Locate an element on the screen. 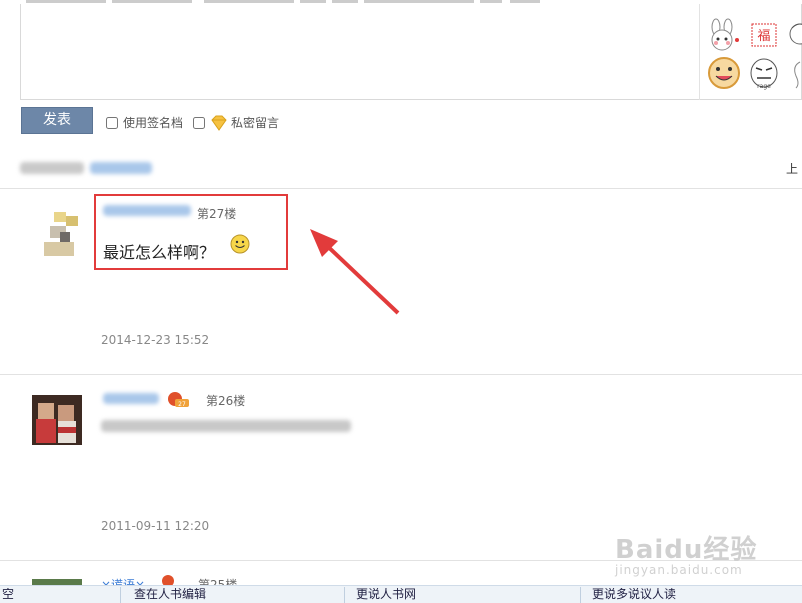  prev-page-link: 上 is located at coordinates (792, 168).